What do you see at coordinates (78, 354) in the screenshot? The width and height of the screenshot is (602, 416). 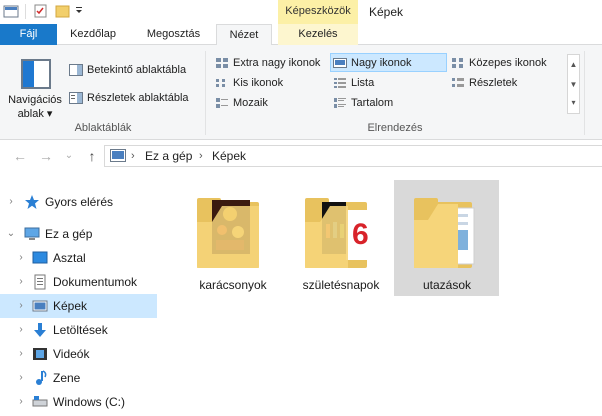 I see `tree-item-videos: › Videók` at bounding box center [78, 354].